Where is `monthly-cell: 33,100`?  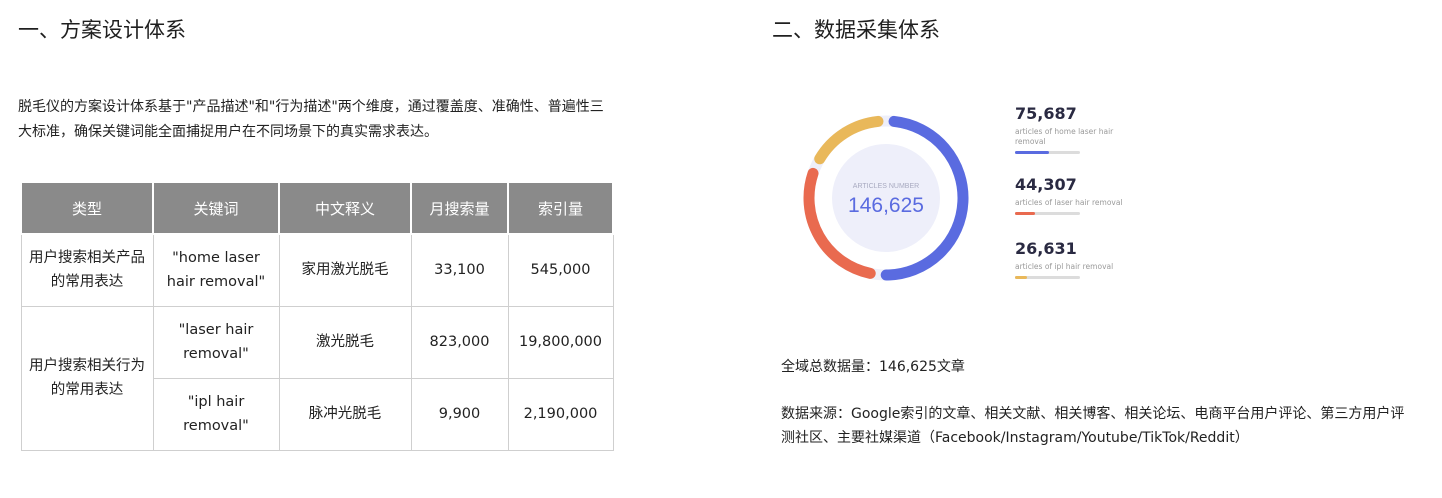 monthly-cell: 33,100 is located at coordinates (459, 270).